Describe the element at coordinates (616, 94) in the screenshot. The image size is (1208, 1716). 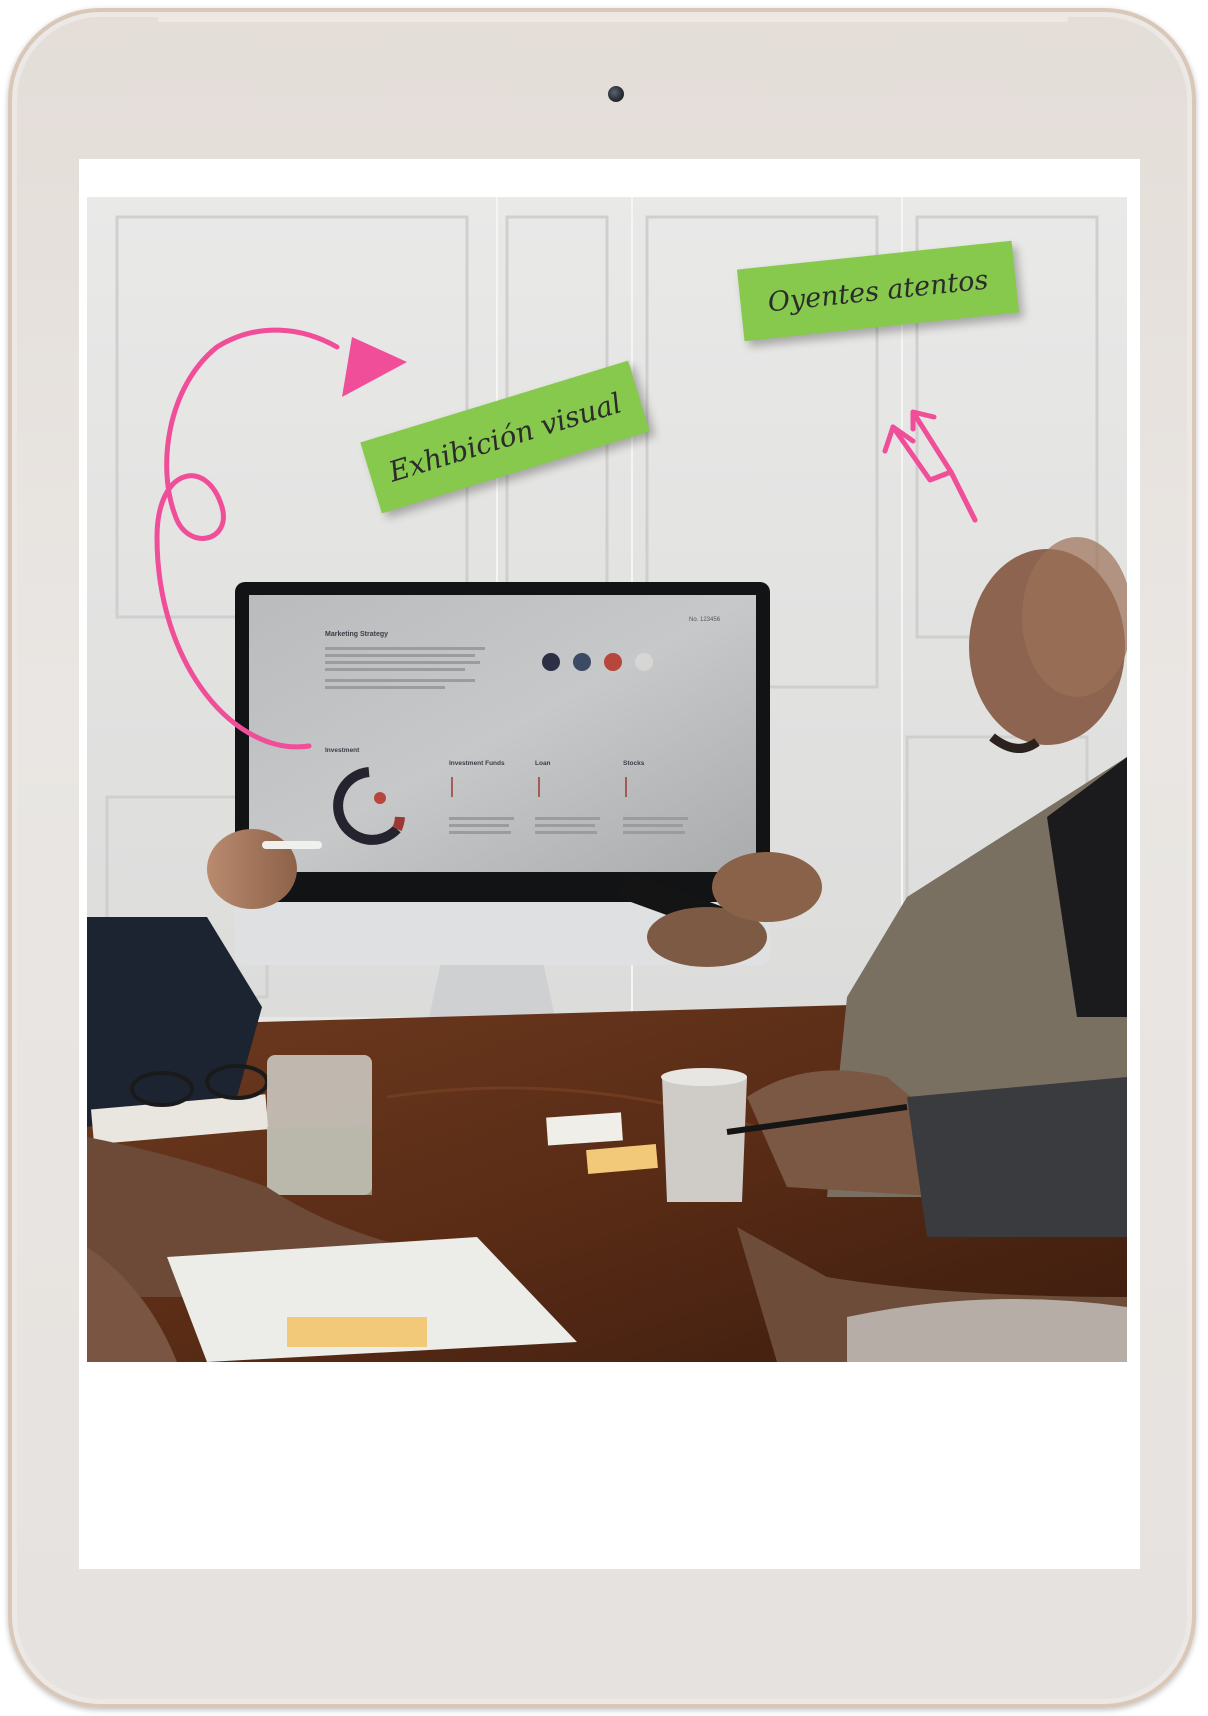
I see `front-camera` at that location.